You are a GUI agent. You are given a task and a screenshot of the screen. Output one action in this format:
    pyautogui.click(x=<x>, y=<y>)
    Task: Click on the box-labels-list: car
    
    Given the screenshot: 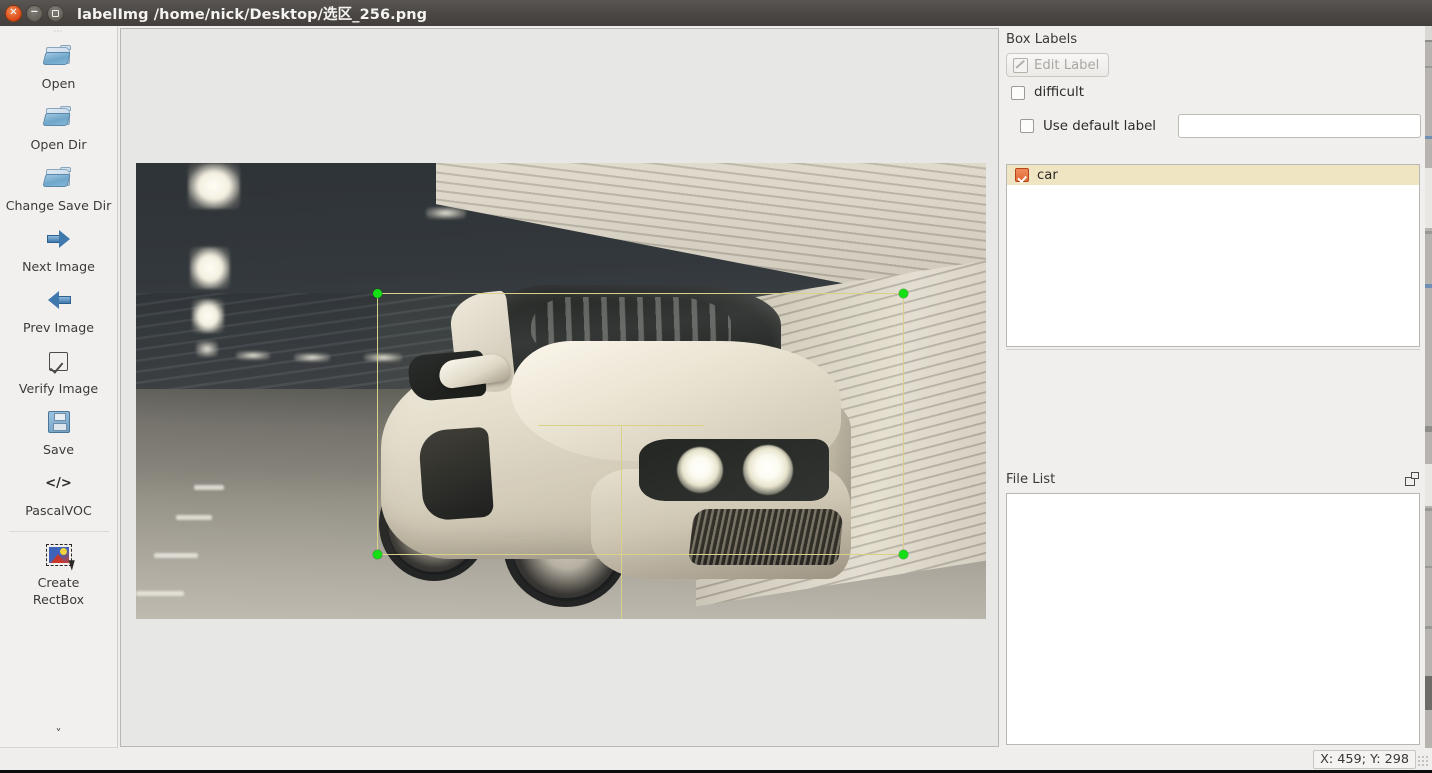 What is the action you would take?
    pyautogui.click(x=1213, y=255)
    